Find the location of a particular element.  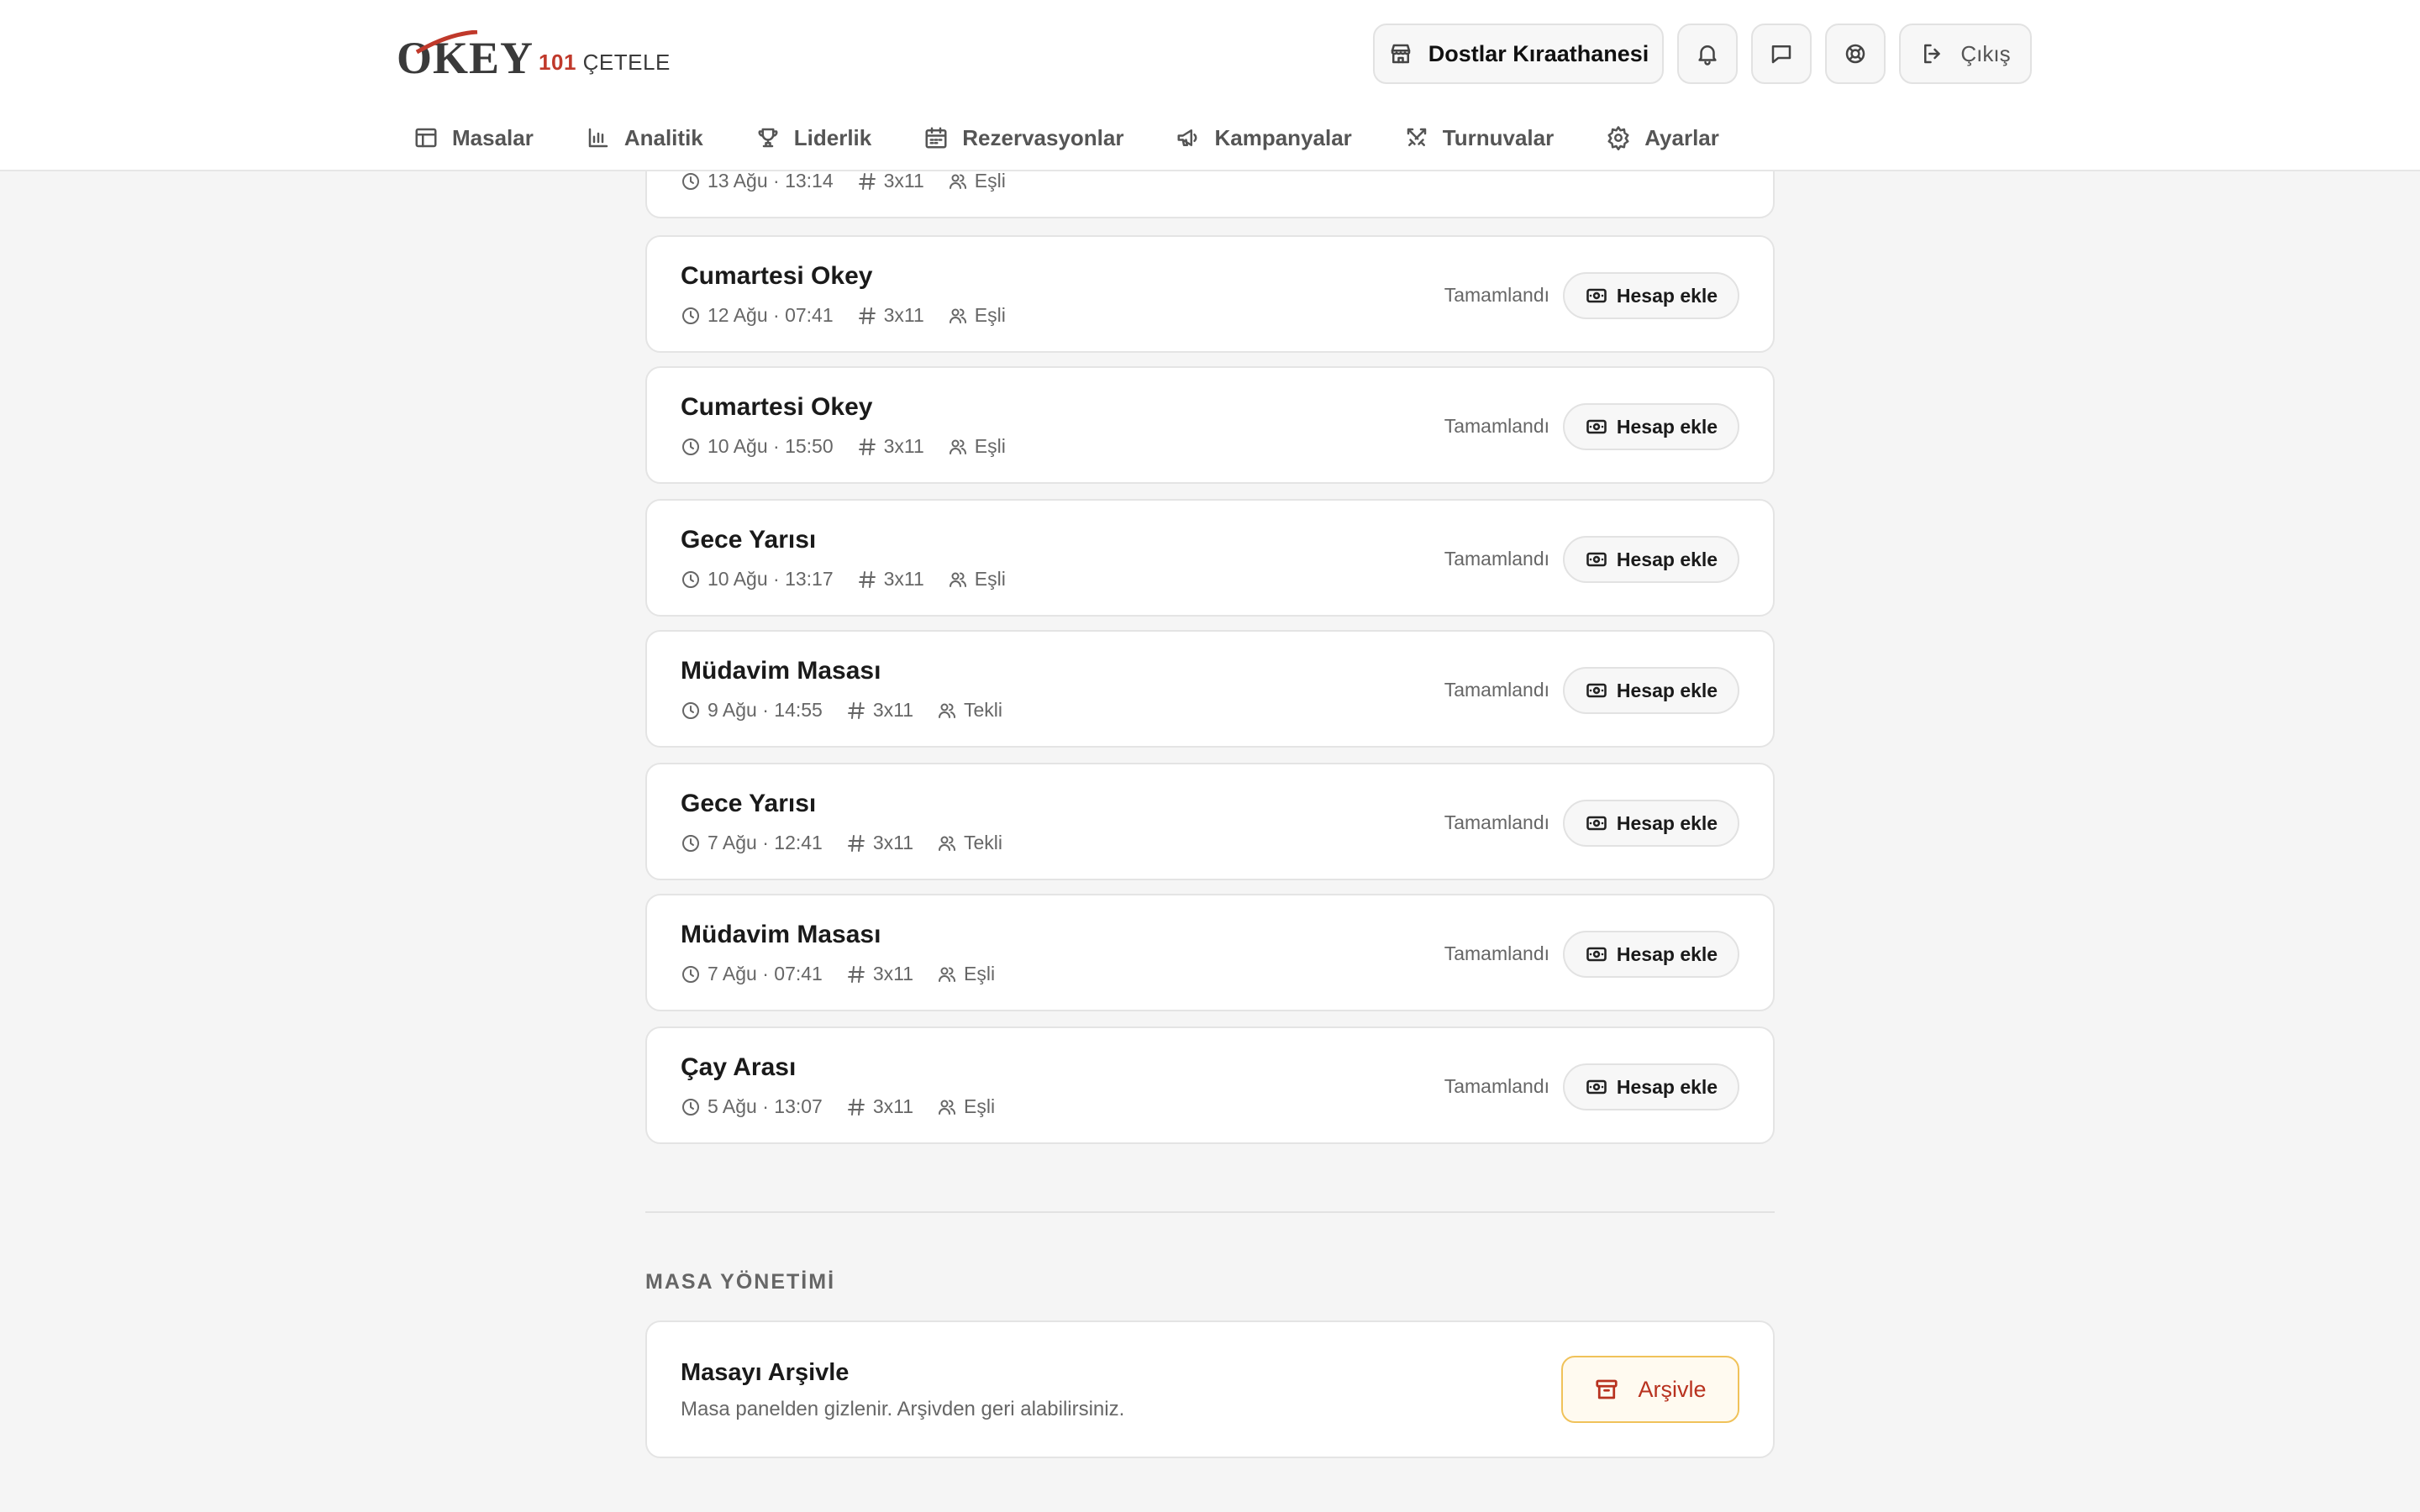

calendar-icon is located at coordinates (936, 138).